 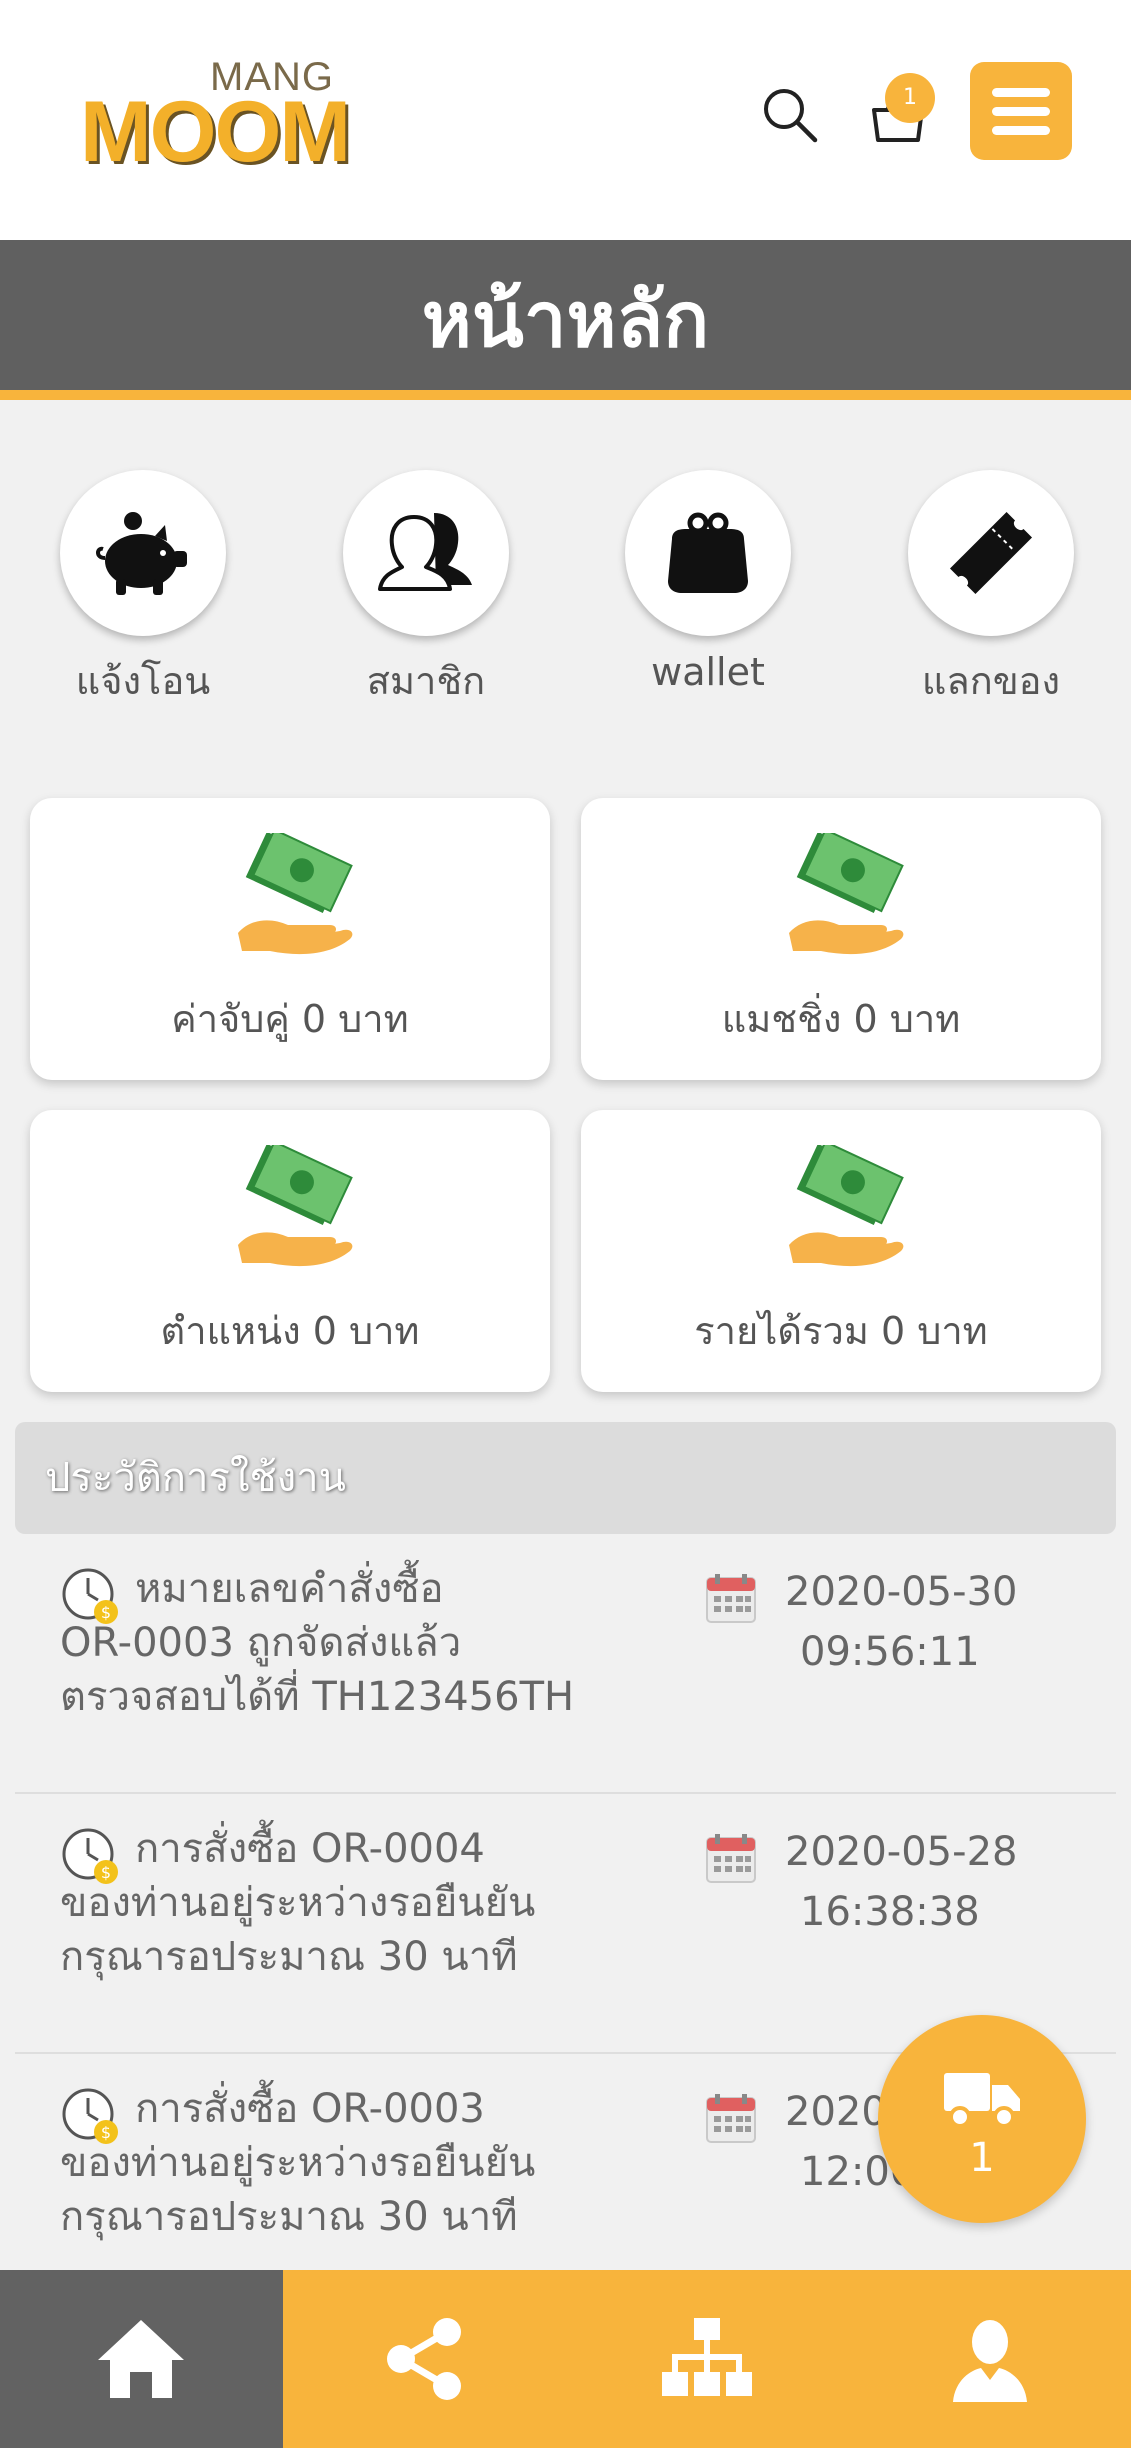 I want to click on nav-share, so click(x=424, y=2359).